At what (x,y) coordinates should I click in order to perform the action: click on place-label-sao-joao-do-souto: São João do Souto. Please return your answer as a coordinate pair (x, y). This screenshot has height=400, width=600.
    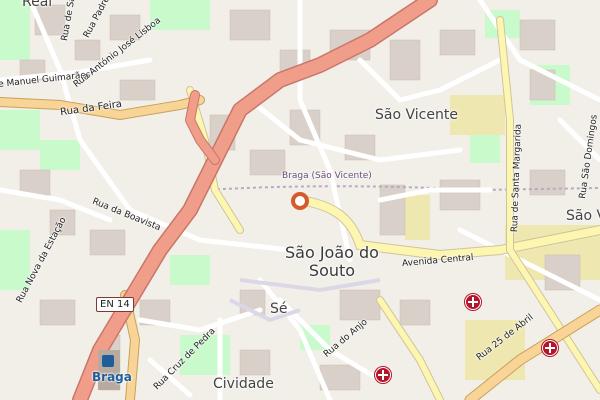
    Looking at the image, I should click on (332, 262).